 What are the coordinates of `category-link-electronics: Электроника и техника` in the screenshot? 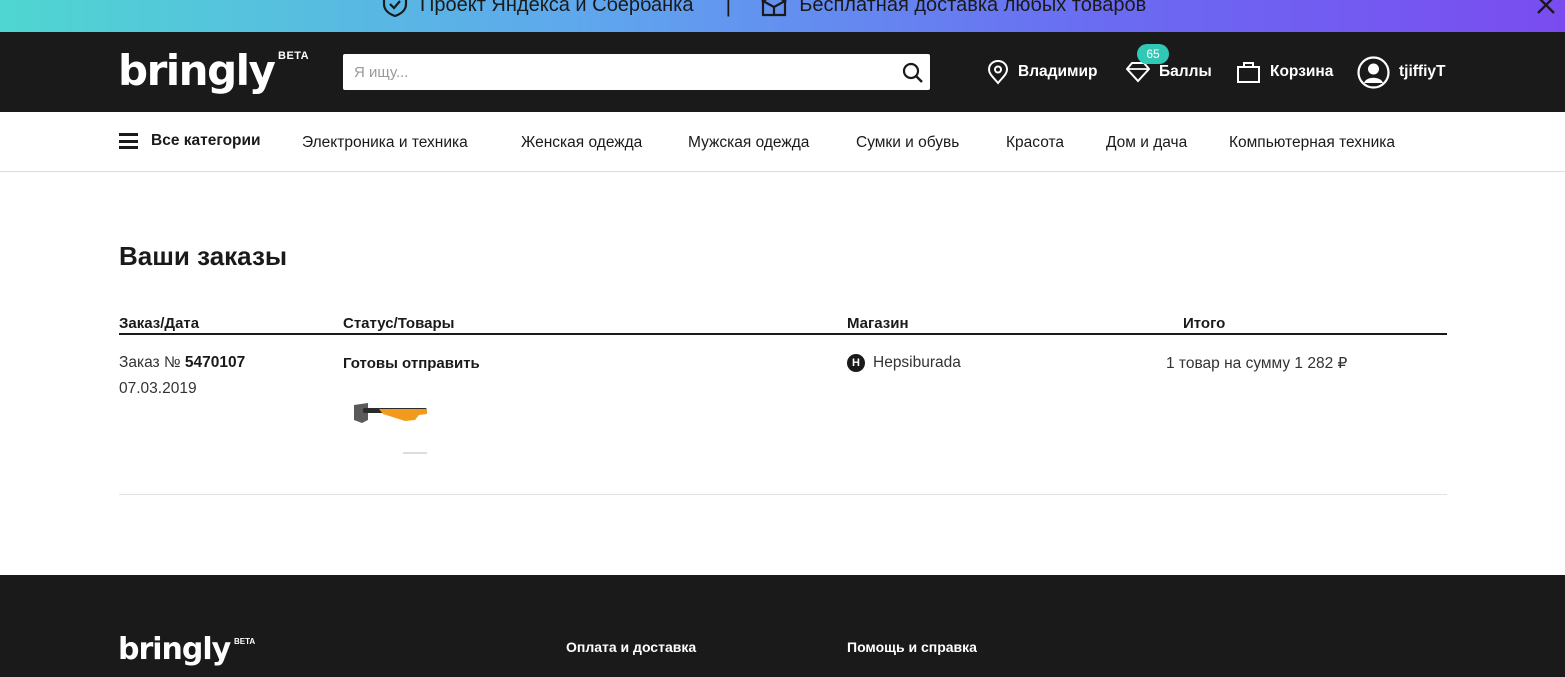 It's located at (385, 143).